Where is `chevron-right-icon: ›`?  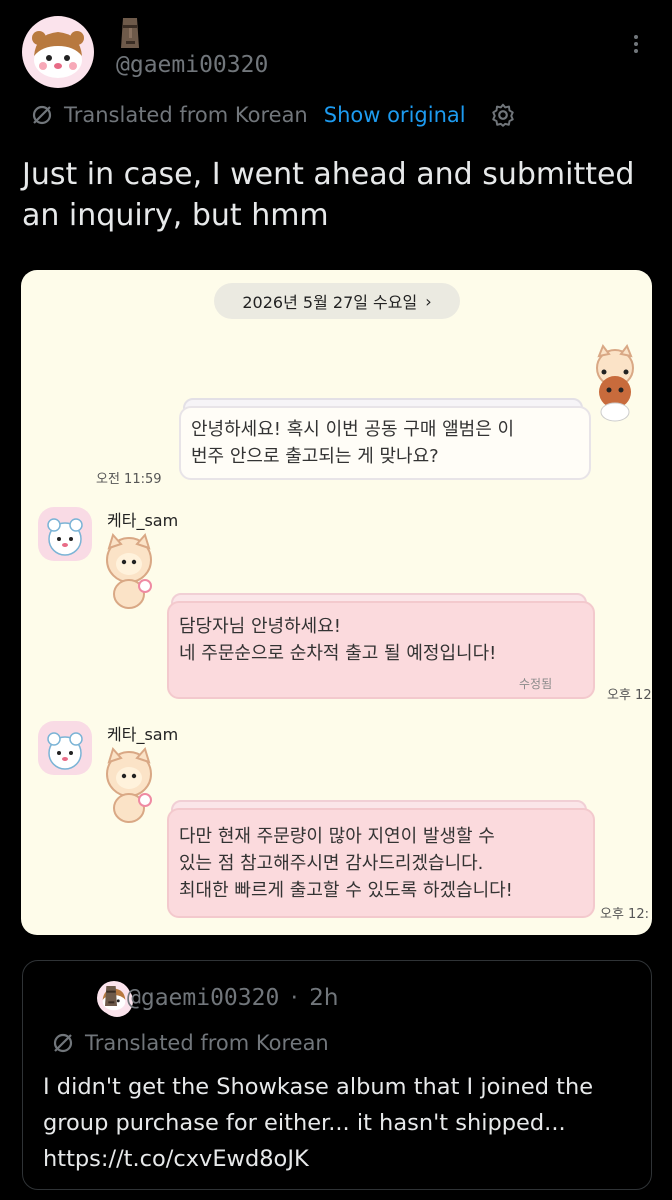 chevron-right-icon: › is located at coordinates (428, 301).